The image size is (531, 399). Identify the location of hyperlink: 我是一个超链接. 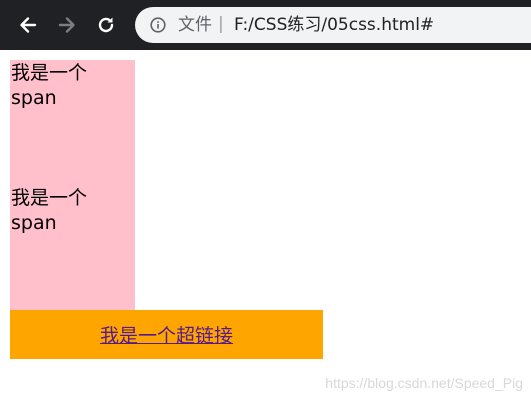
(166, 334).